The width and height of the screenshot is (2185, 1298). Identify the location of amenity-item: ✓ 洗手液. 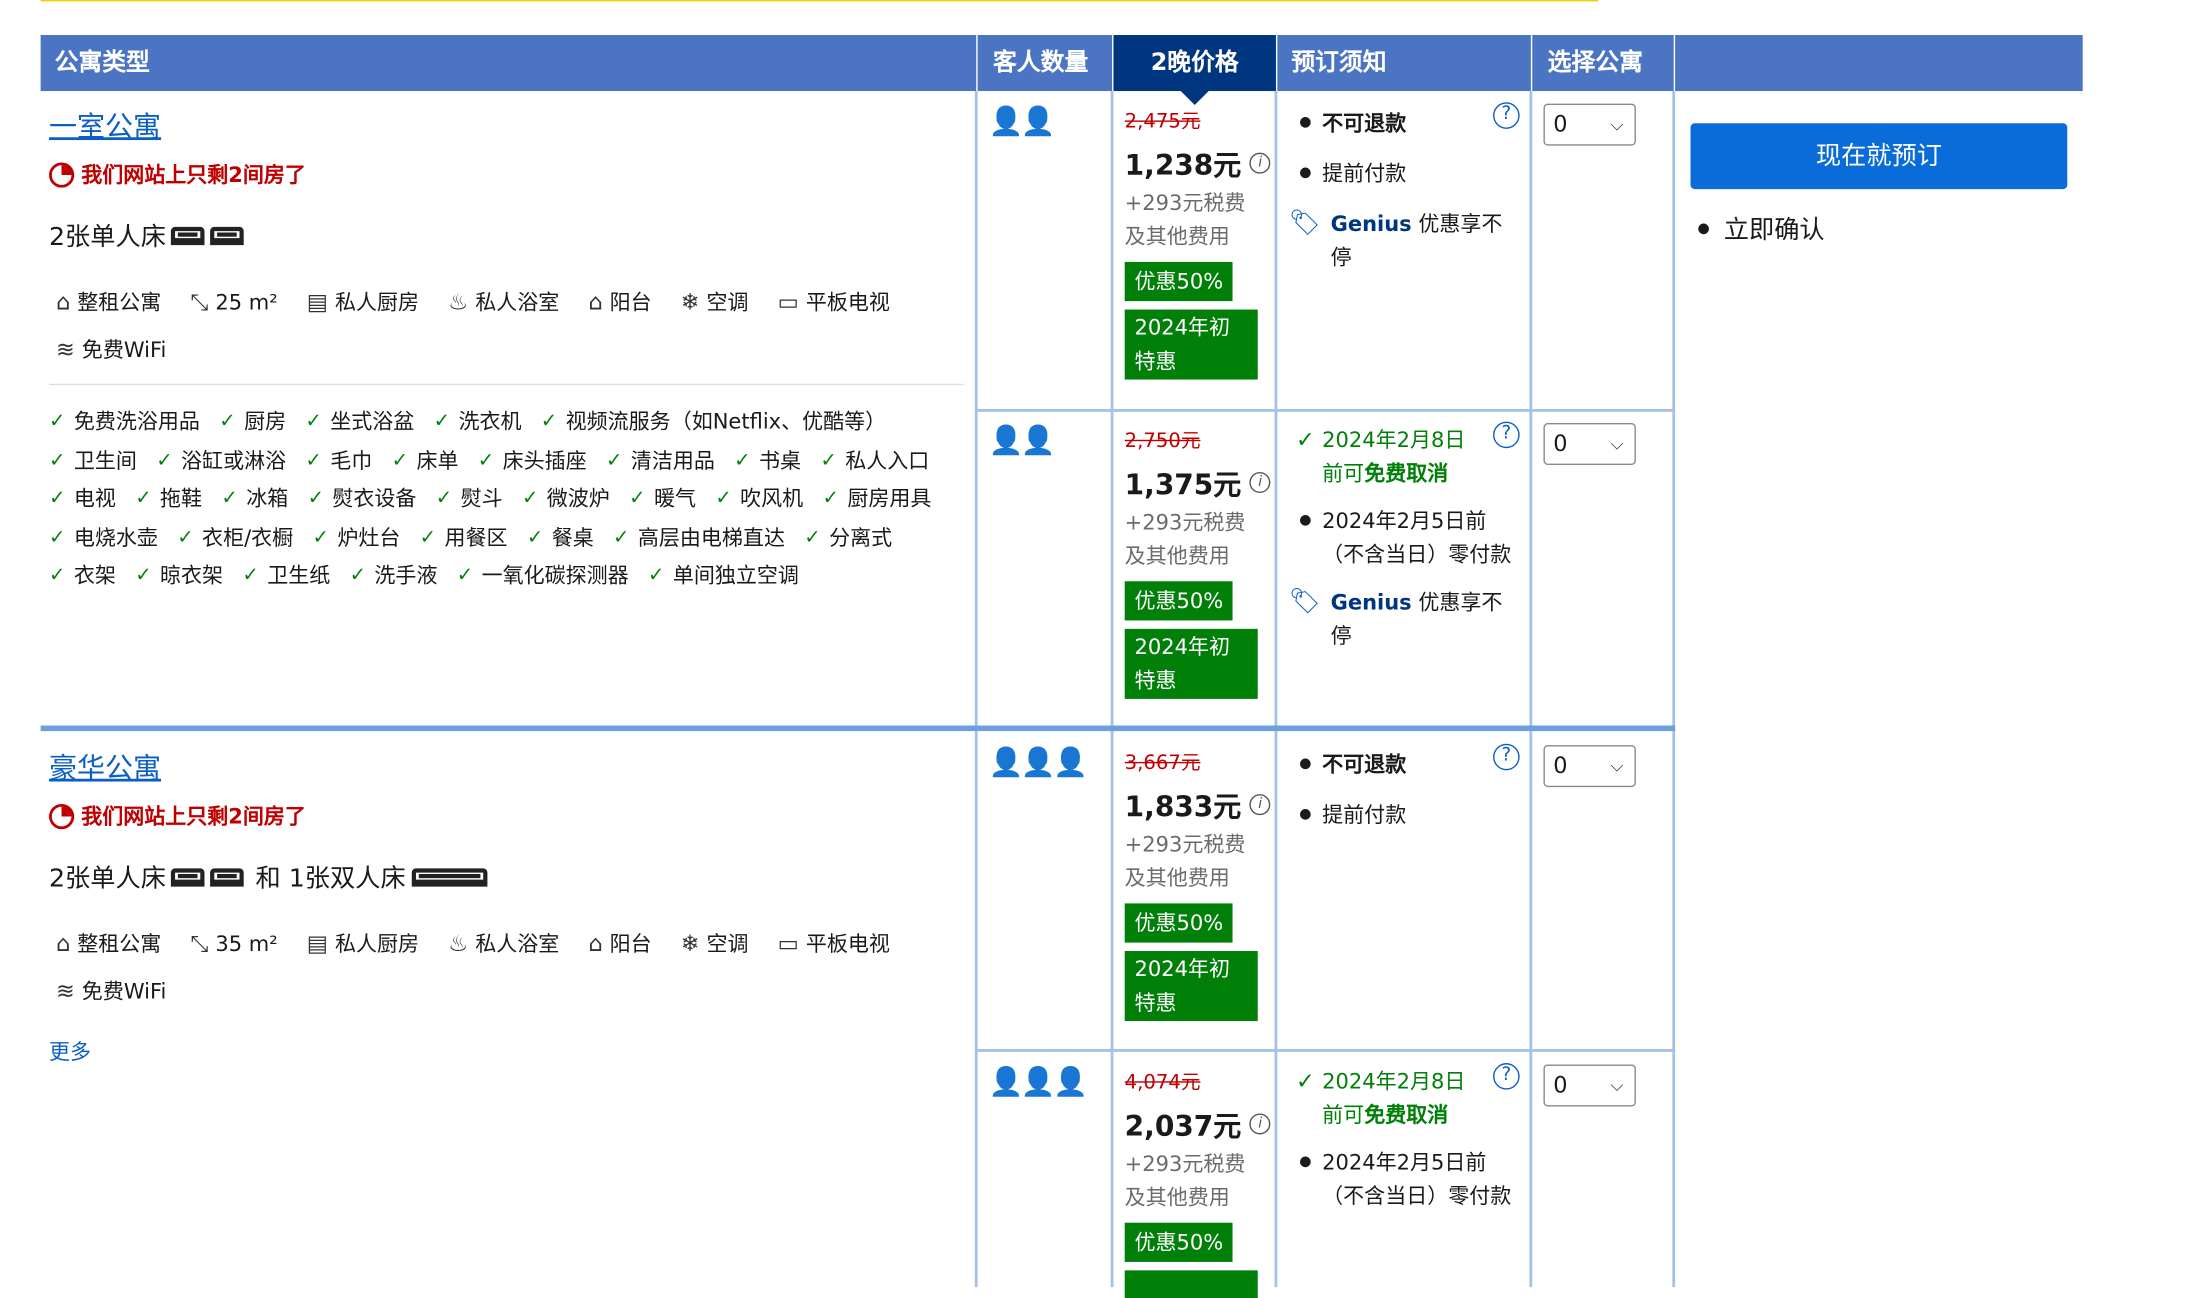
(394, 576).